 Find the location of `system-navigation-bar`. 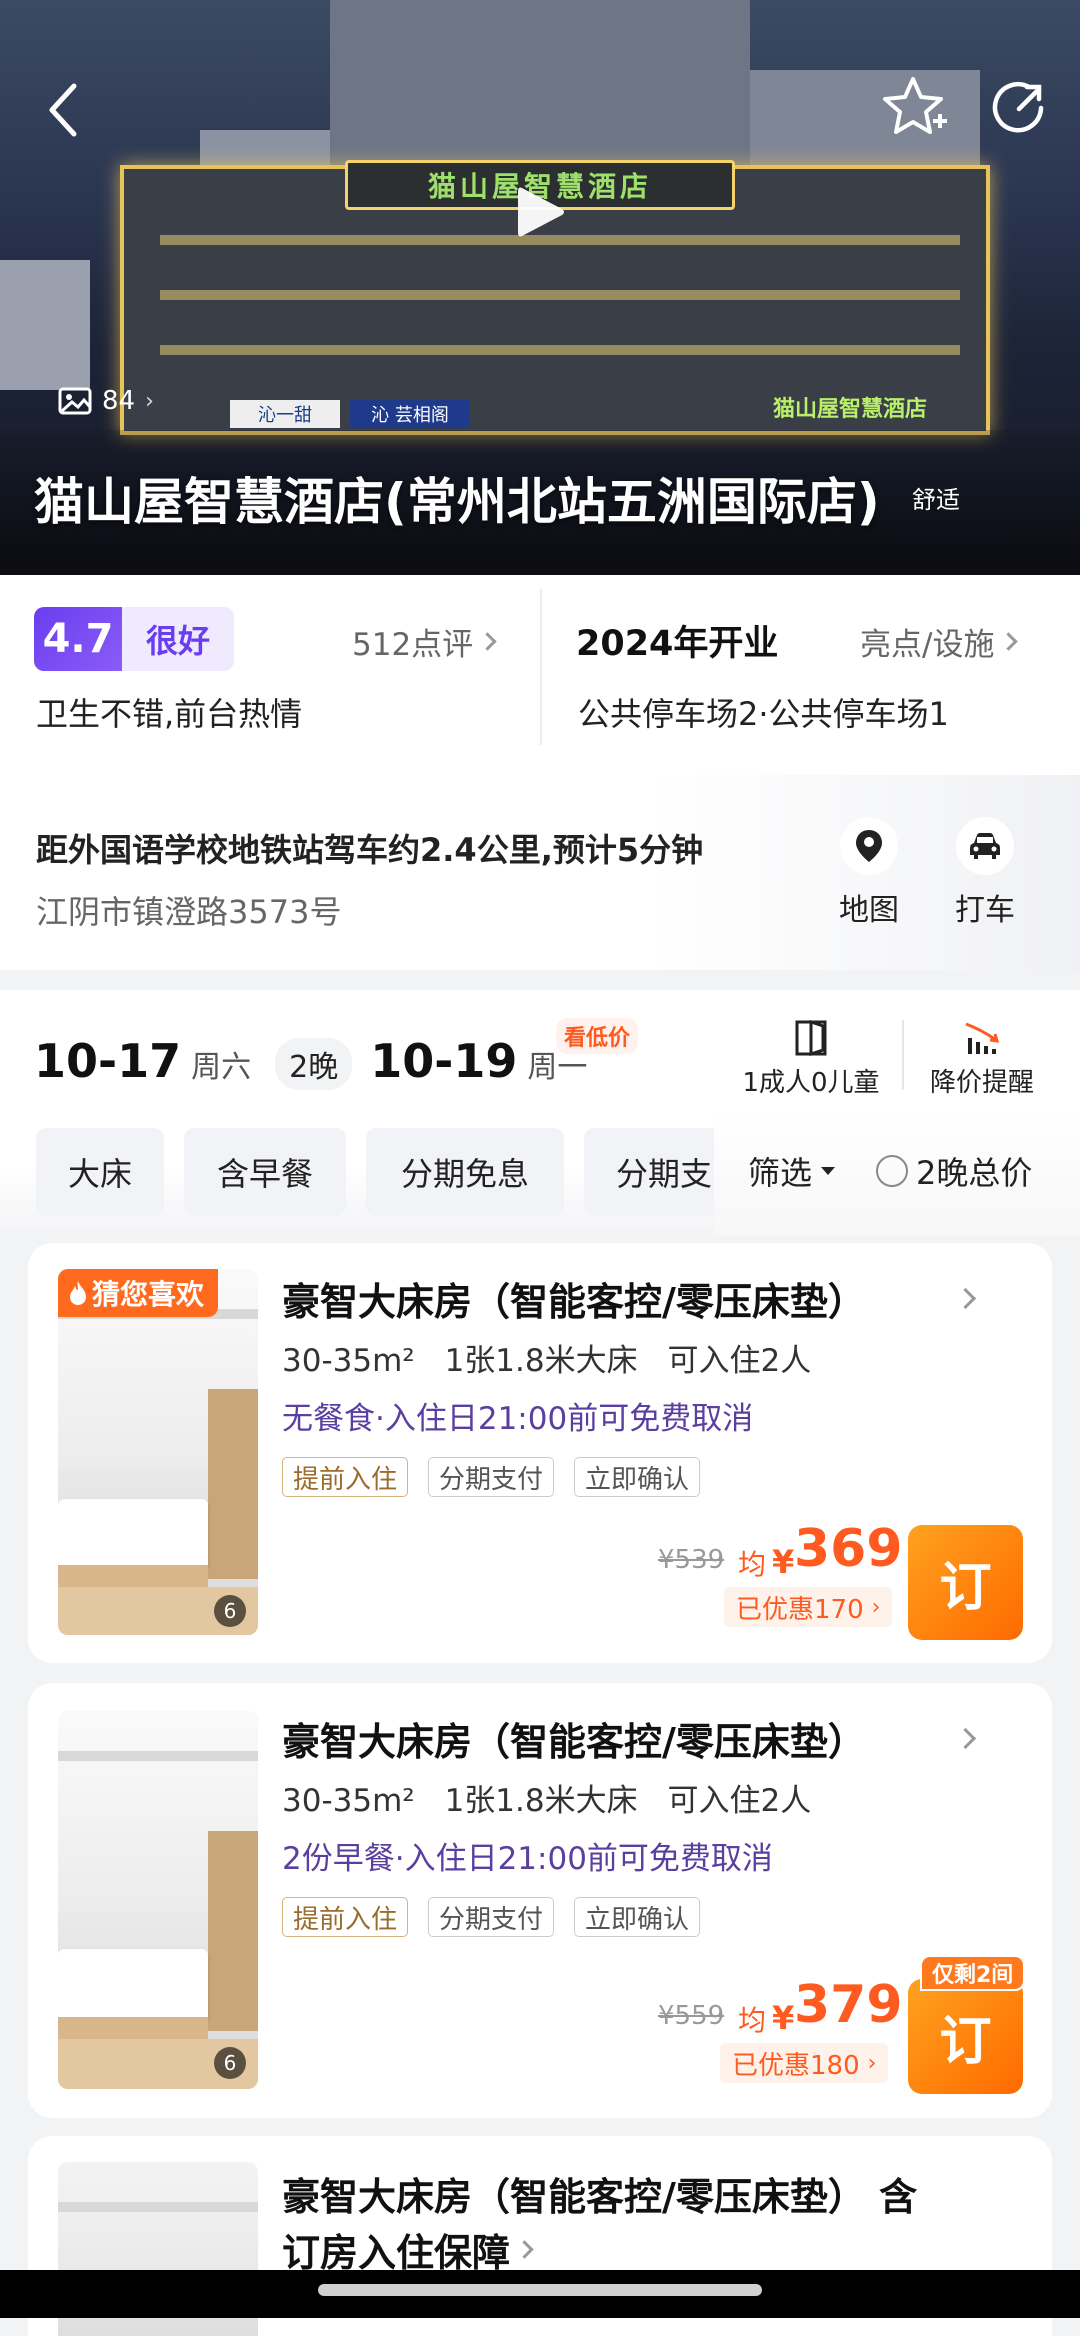

system-navigation-bar is located at coordinates (540, 2294).